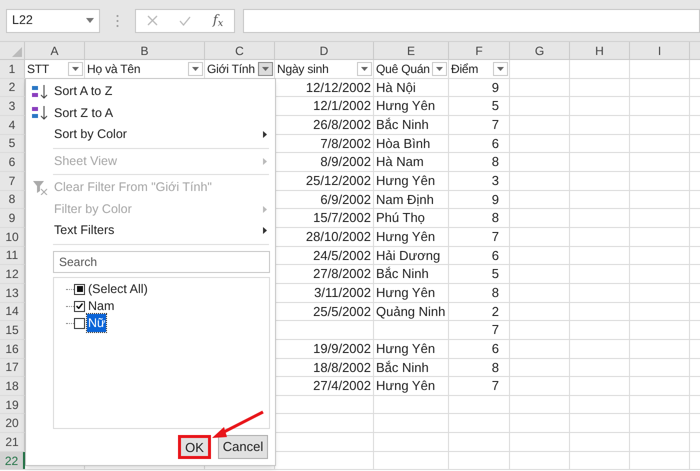 The image size is (700, 471). I want to click on value-option: Nam, so click(101, 306).